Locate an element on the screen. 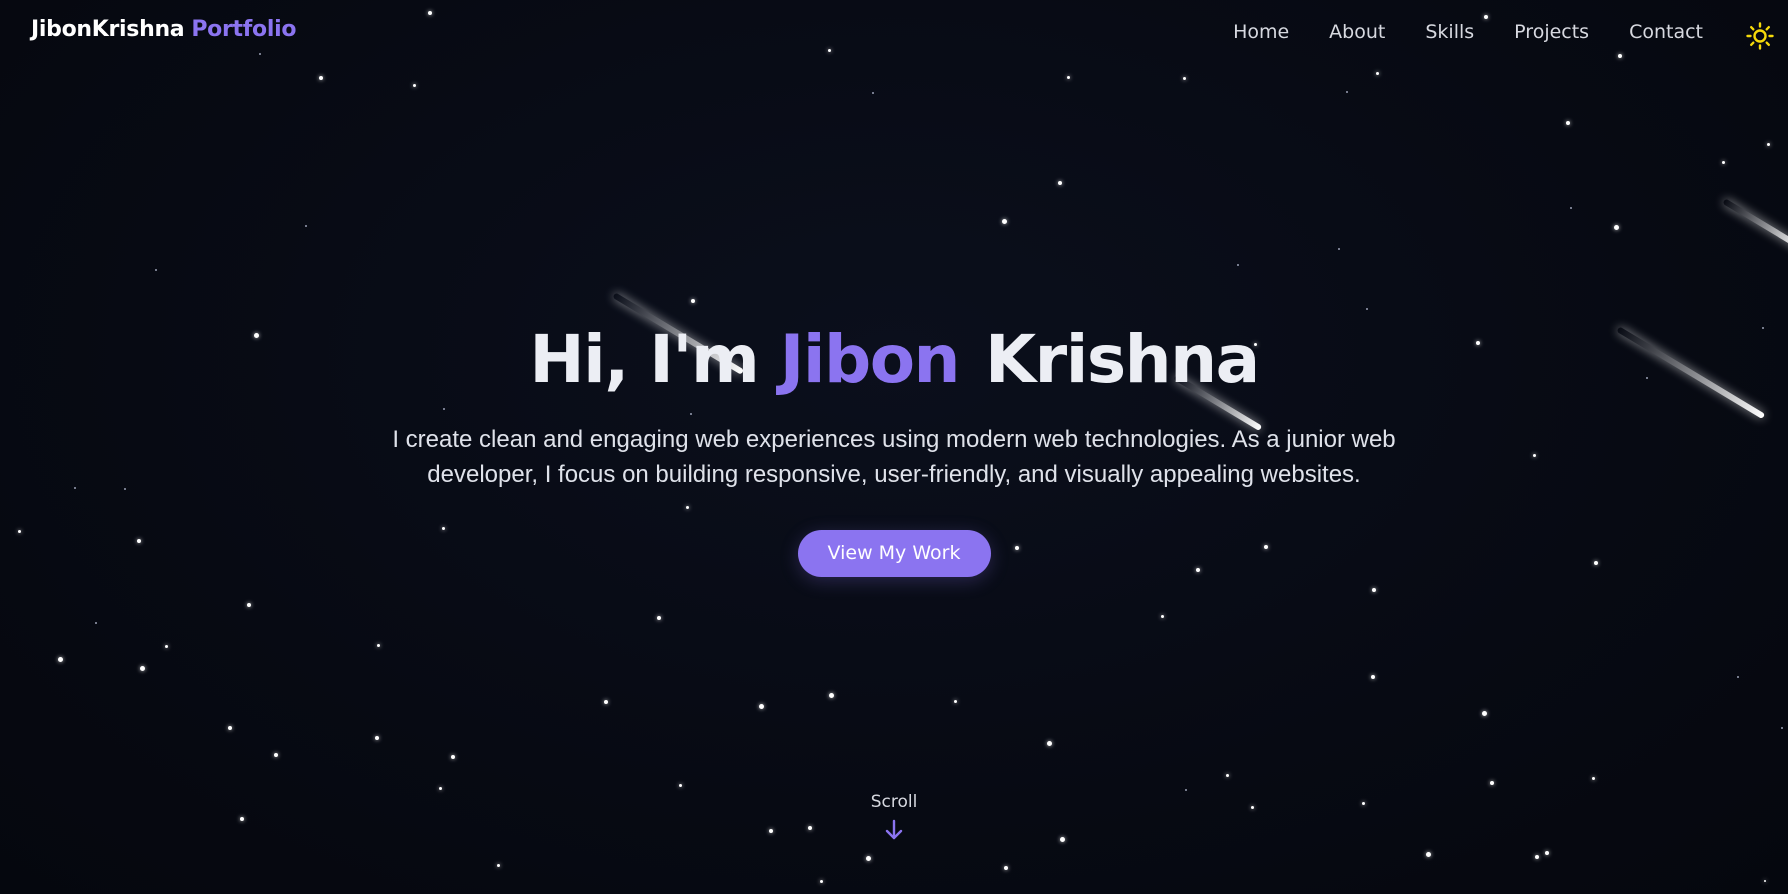 The height and width of the screenshot is (894, 1788). nav-link-projects: Projects is located at coordinates (1551, 32).